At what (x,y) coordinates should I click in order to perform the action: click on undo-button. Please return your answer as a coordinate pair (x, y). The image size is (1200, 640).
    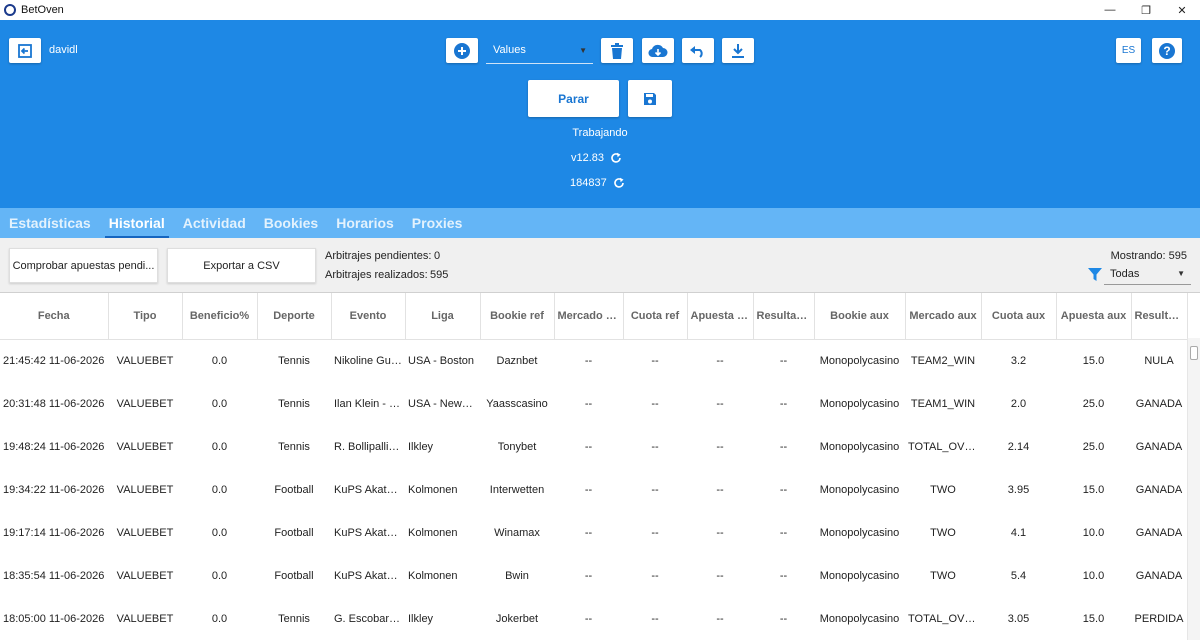
    Looking at the image, I should click on (698, 50).